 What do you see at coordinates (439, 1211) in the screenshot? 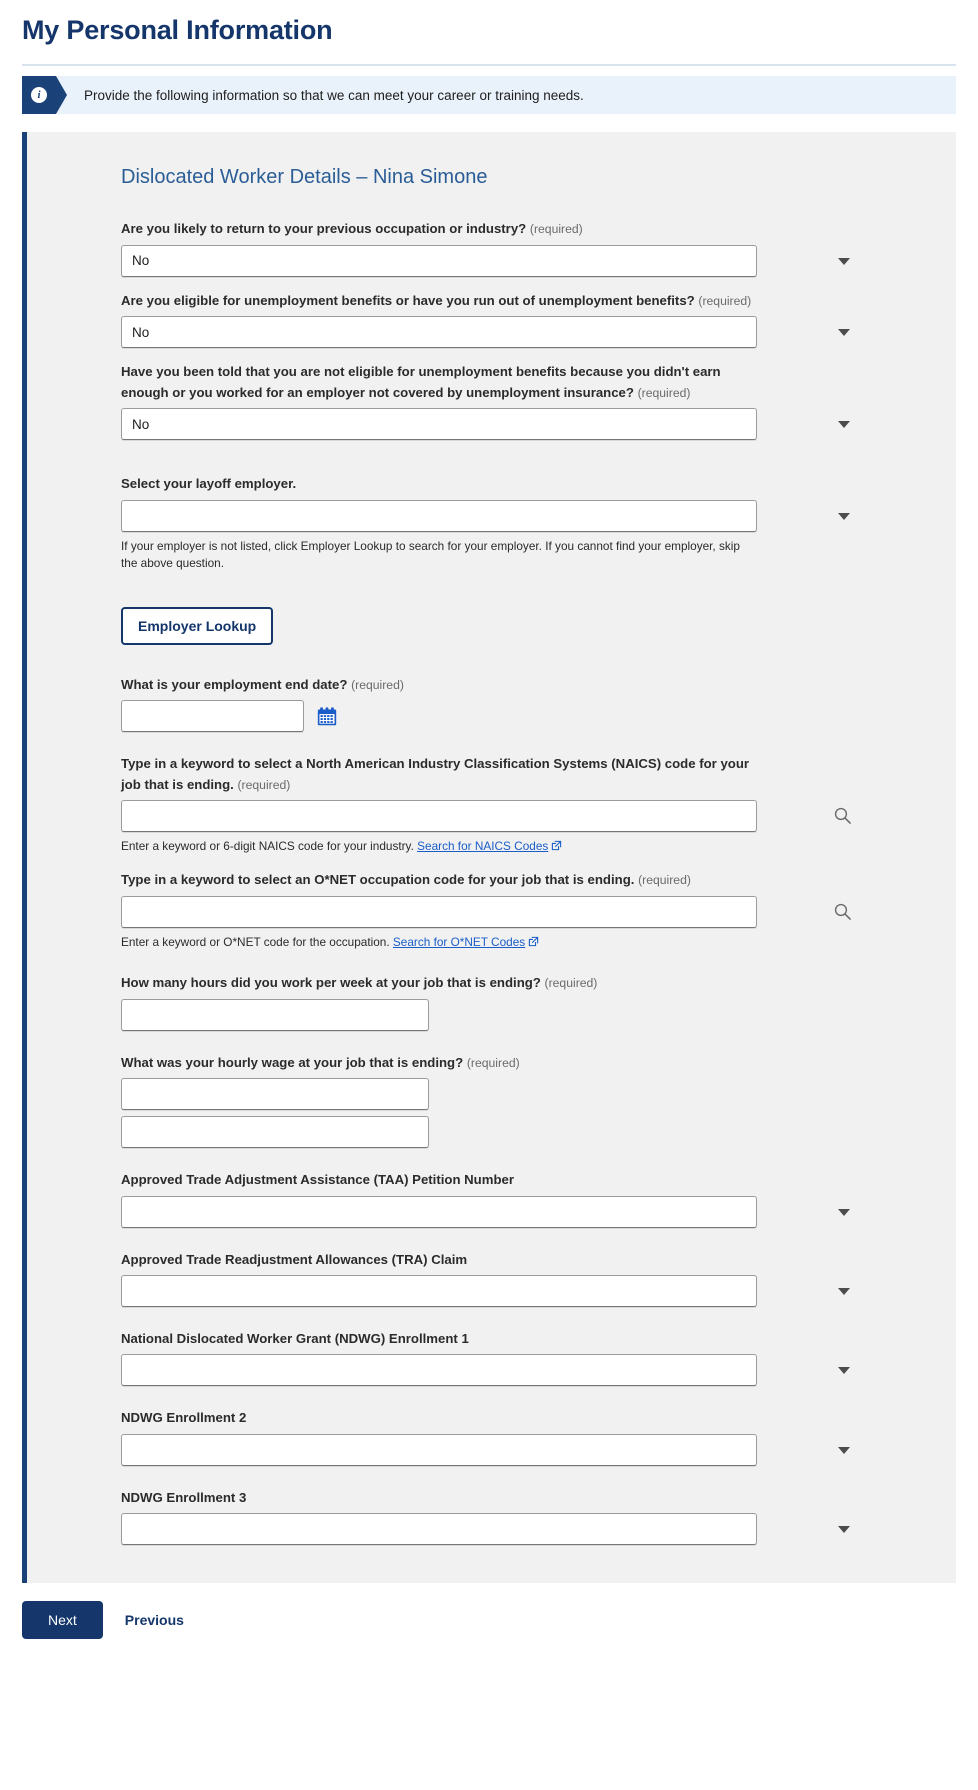
I see `select-taa-petition-number` at bounding box center [439, 1211].